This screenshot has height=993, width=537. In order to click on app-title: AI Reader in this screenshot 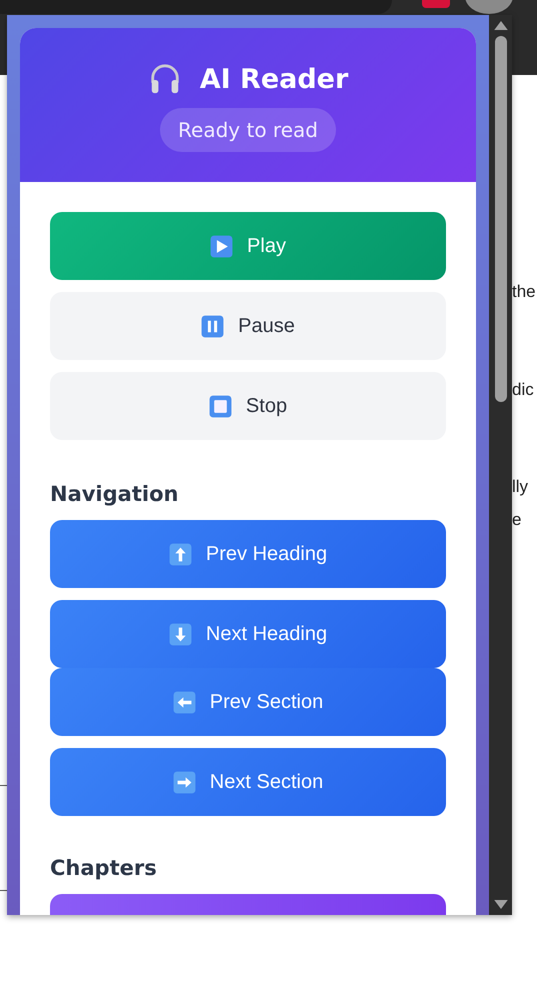, I will do `click(274, 79)`.